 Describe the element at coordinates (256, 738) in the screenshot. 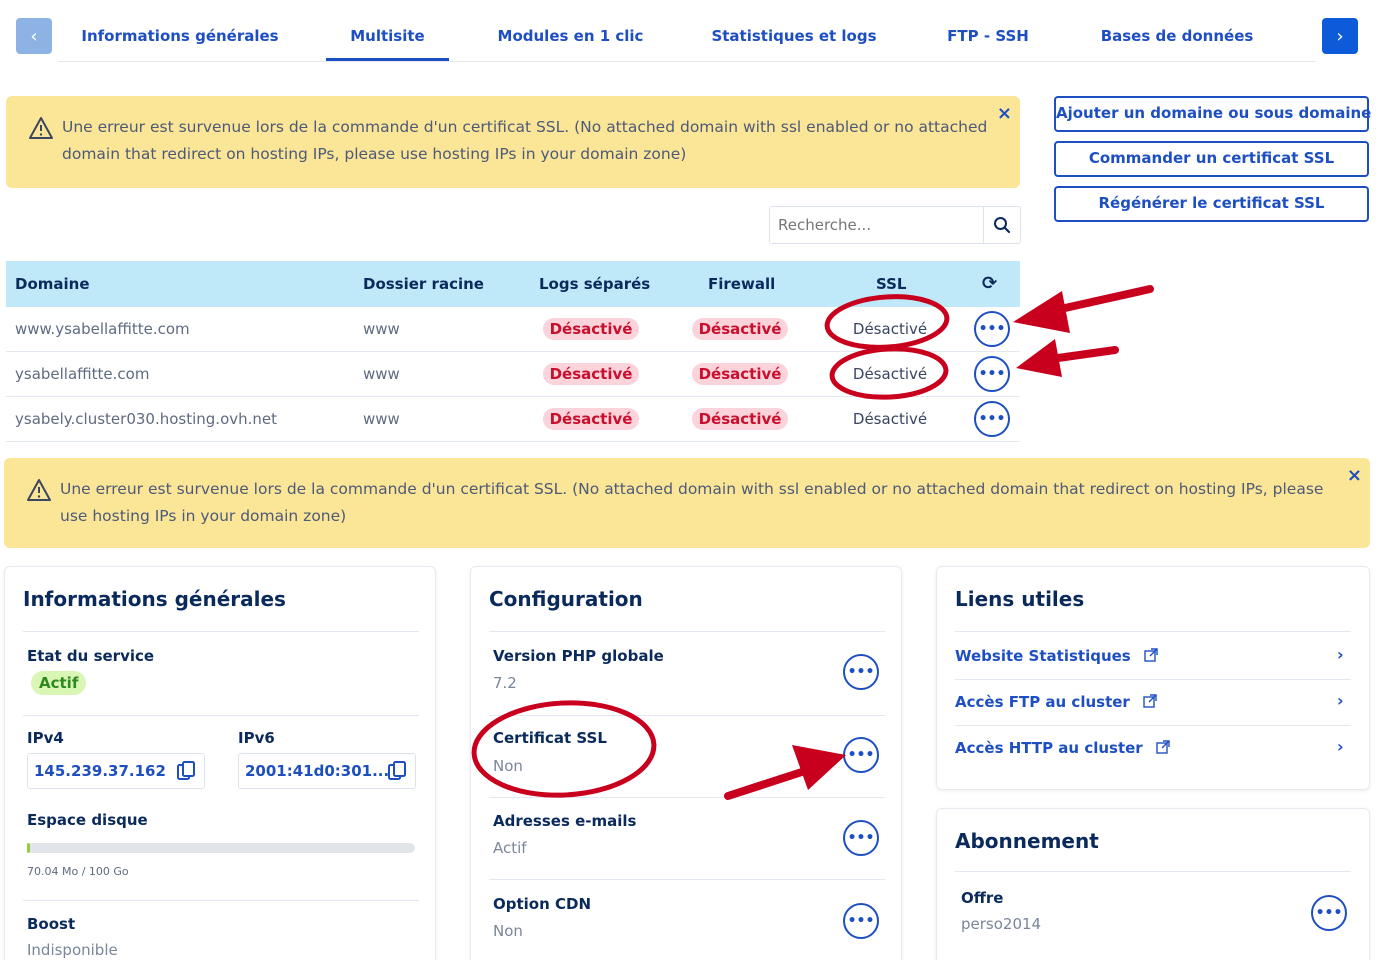

I see `ipv6-label: IPv6` at that location.